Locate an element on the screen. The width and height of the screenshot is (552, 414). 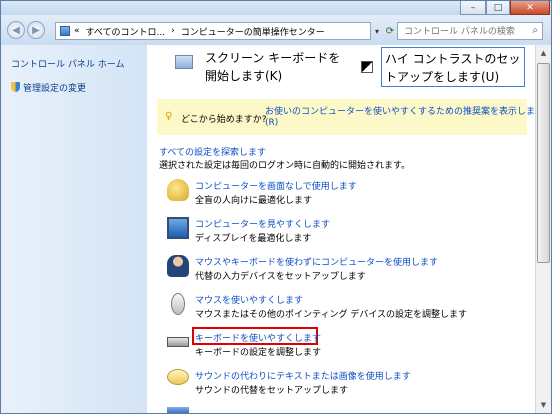
forward-arrow-icon: ▶ is located at coordinates (36, 30).